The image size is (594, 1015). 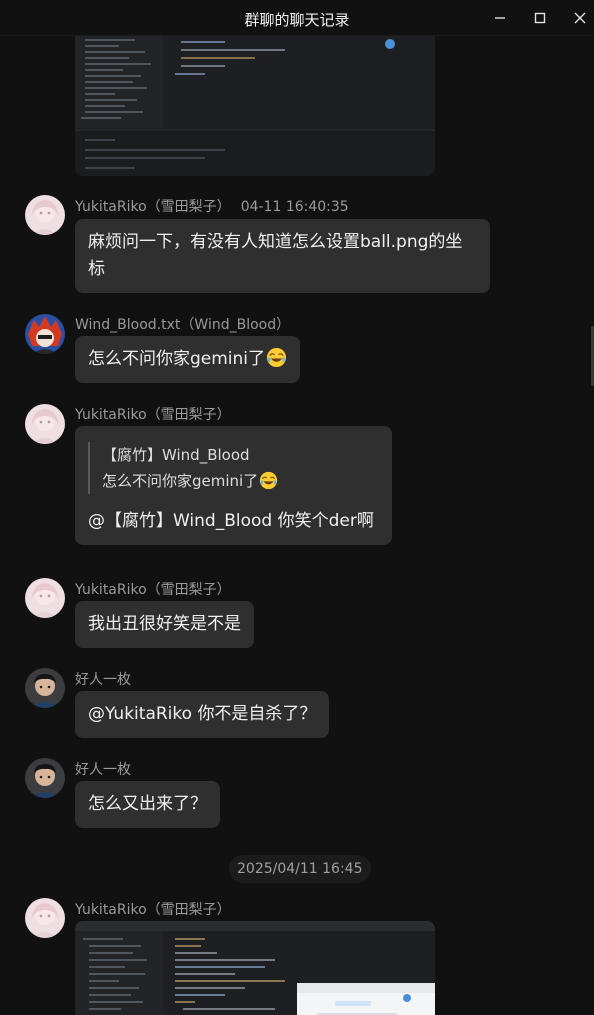 I want to click on sender-name: YukitaRiko（雪田梨子） 04-11 16:40:35, so click(x=212, y=206).